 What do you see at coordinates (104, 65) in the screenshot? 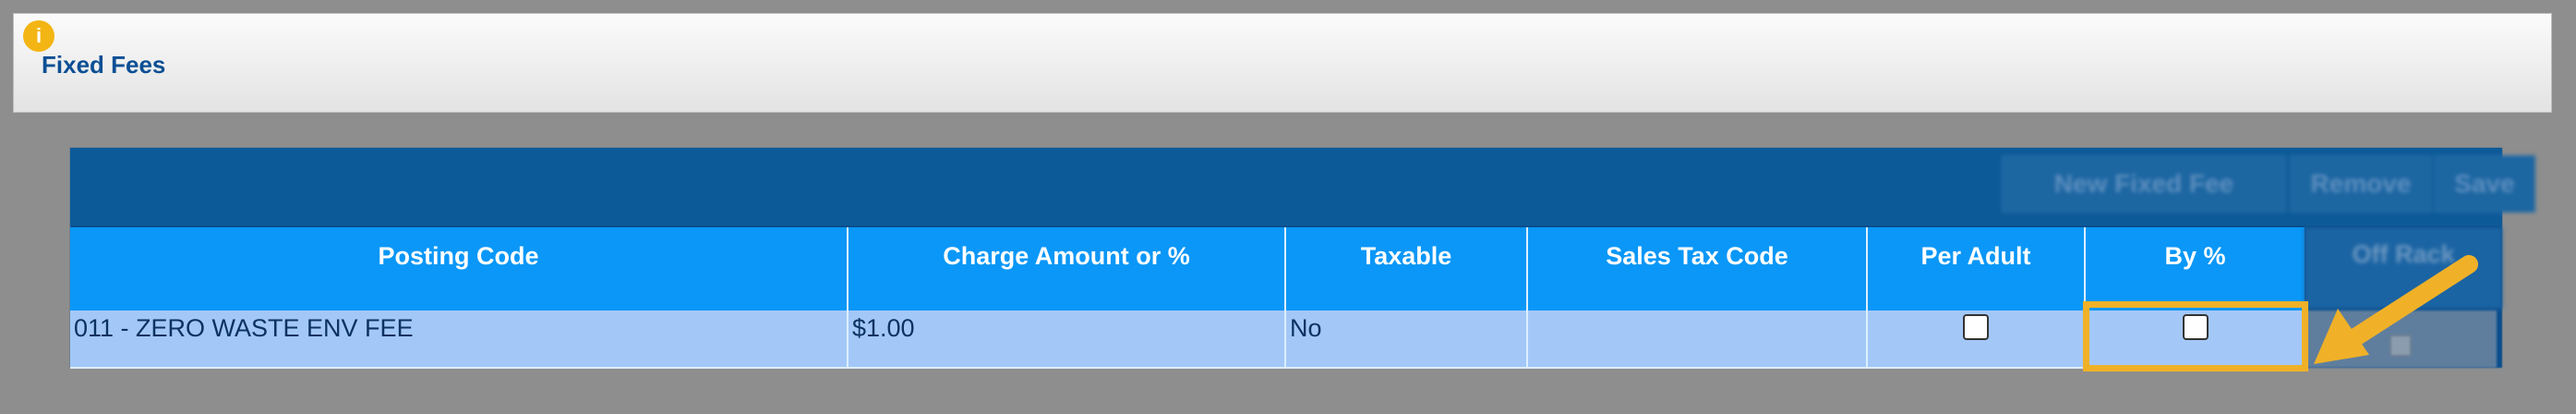
I see `page-title: Fixed Fees` at bounding box center [104, 65].